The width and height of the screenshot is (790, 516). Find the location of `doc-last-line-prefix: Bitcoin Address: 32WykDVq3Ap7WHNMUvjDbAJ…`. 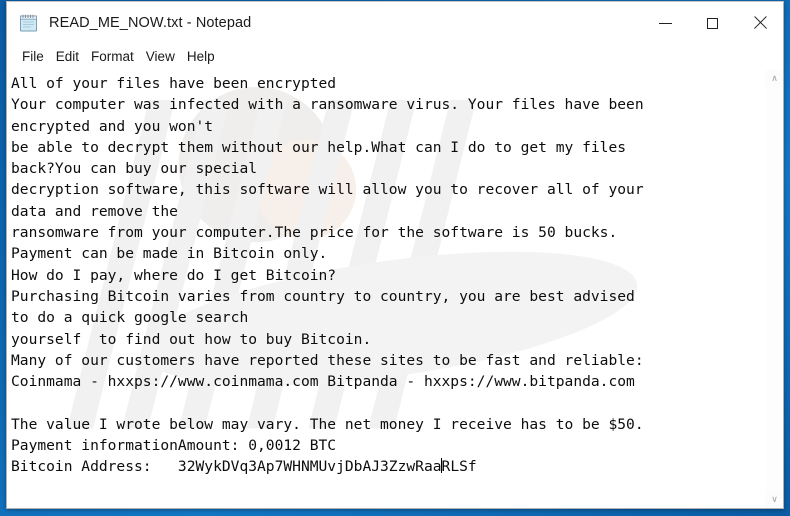

doc-last-line-prefix: Bitcoin Address: 32WykDVq3Ap7WHNMUvjDbAJ… is located at coordinates (226, 467).